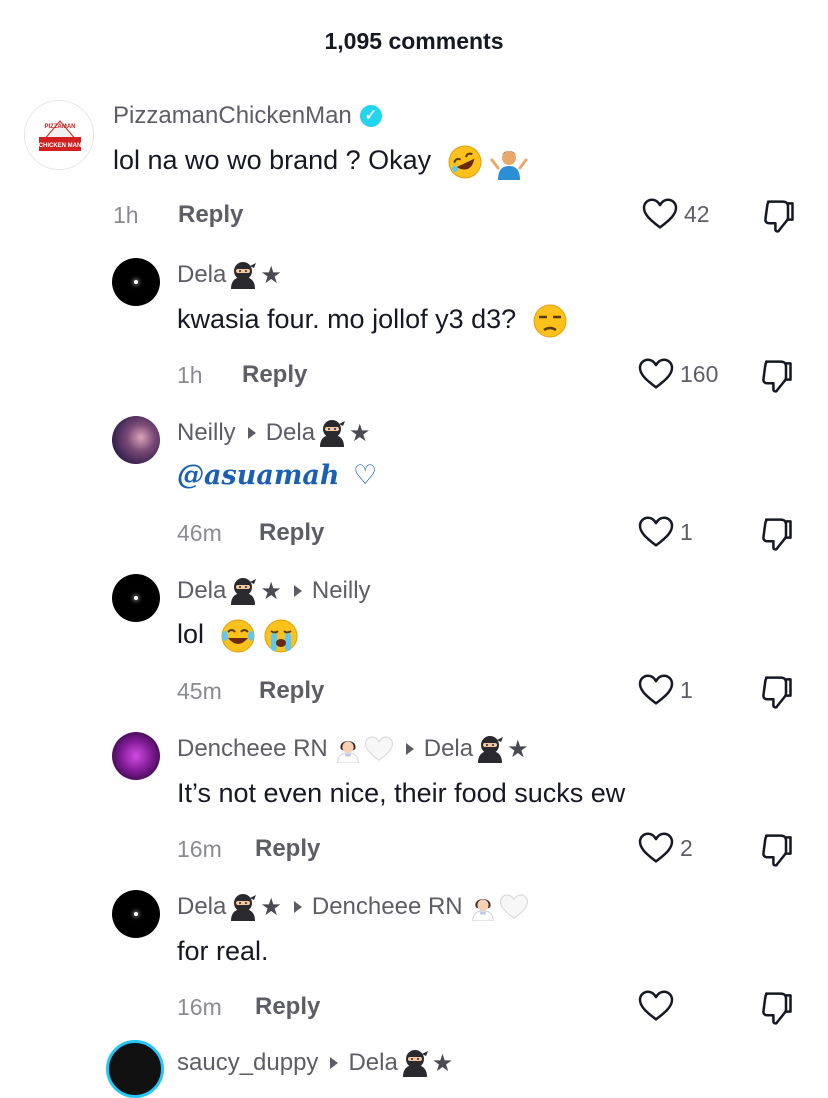 The image size is (828, 1098). What do you see at coordinates (414, 41) in the screenshot?
I see `comments-count-title: 1,095 comments` at bounding box center [414, 41].